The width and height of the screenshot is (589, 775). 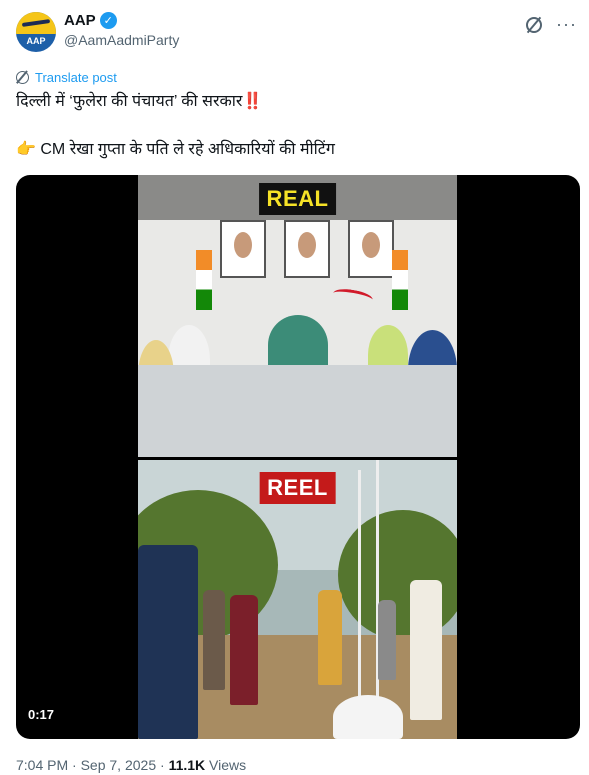 I want to click on post-time: 7:04 PM, so click(x=42, y=765).